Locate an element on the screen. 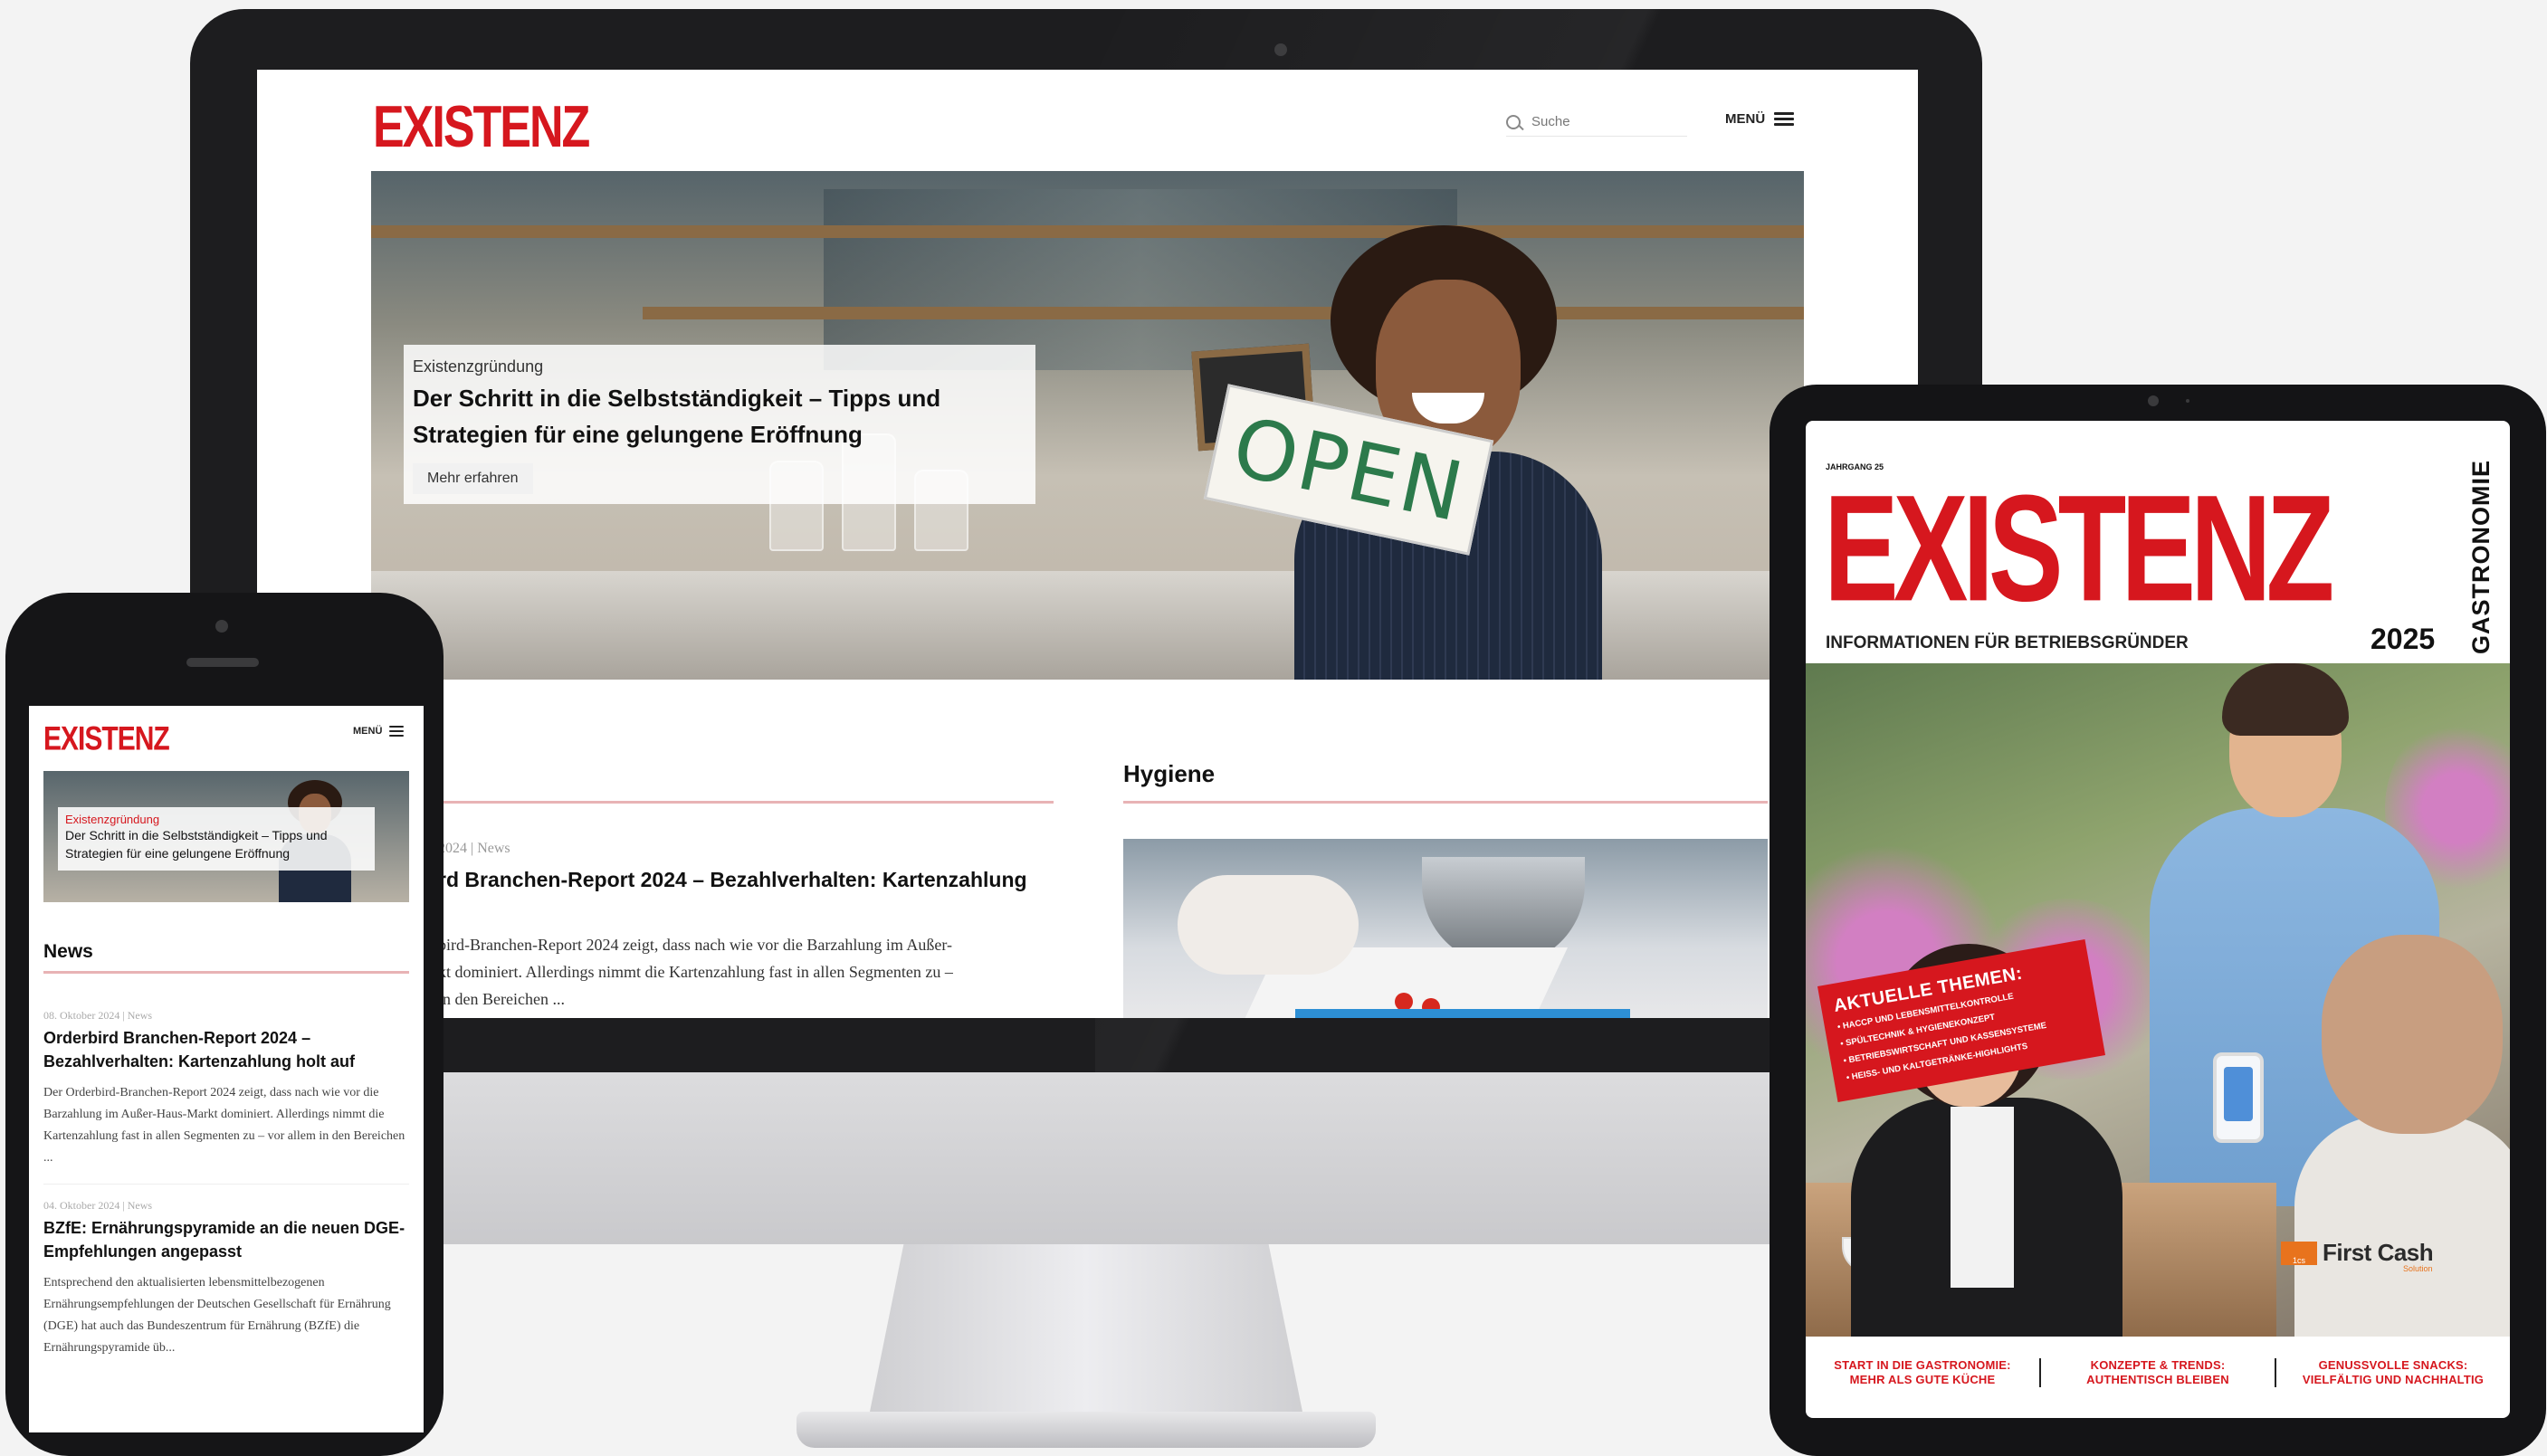  article-date: 2024 | News is located at coordinates (474, 849).